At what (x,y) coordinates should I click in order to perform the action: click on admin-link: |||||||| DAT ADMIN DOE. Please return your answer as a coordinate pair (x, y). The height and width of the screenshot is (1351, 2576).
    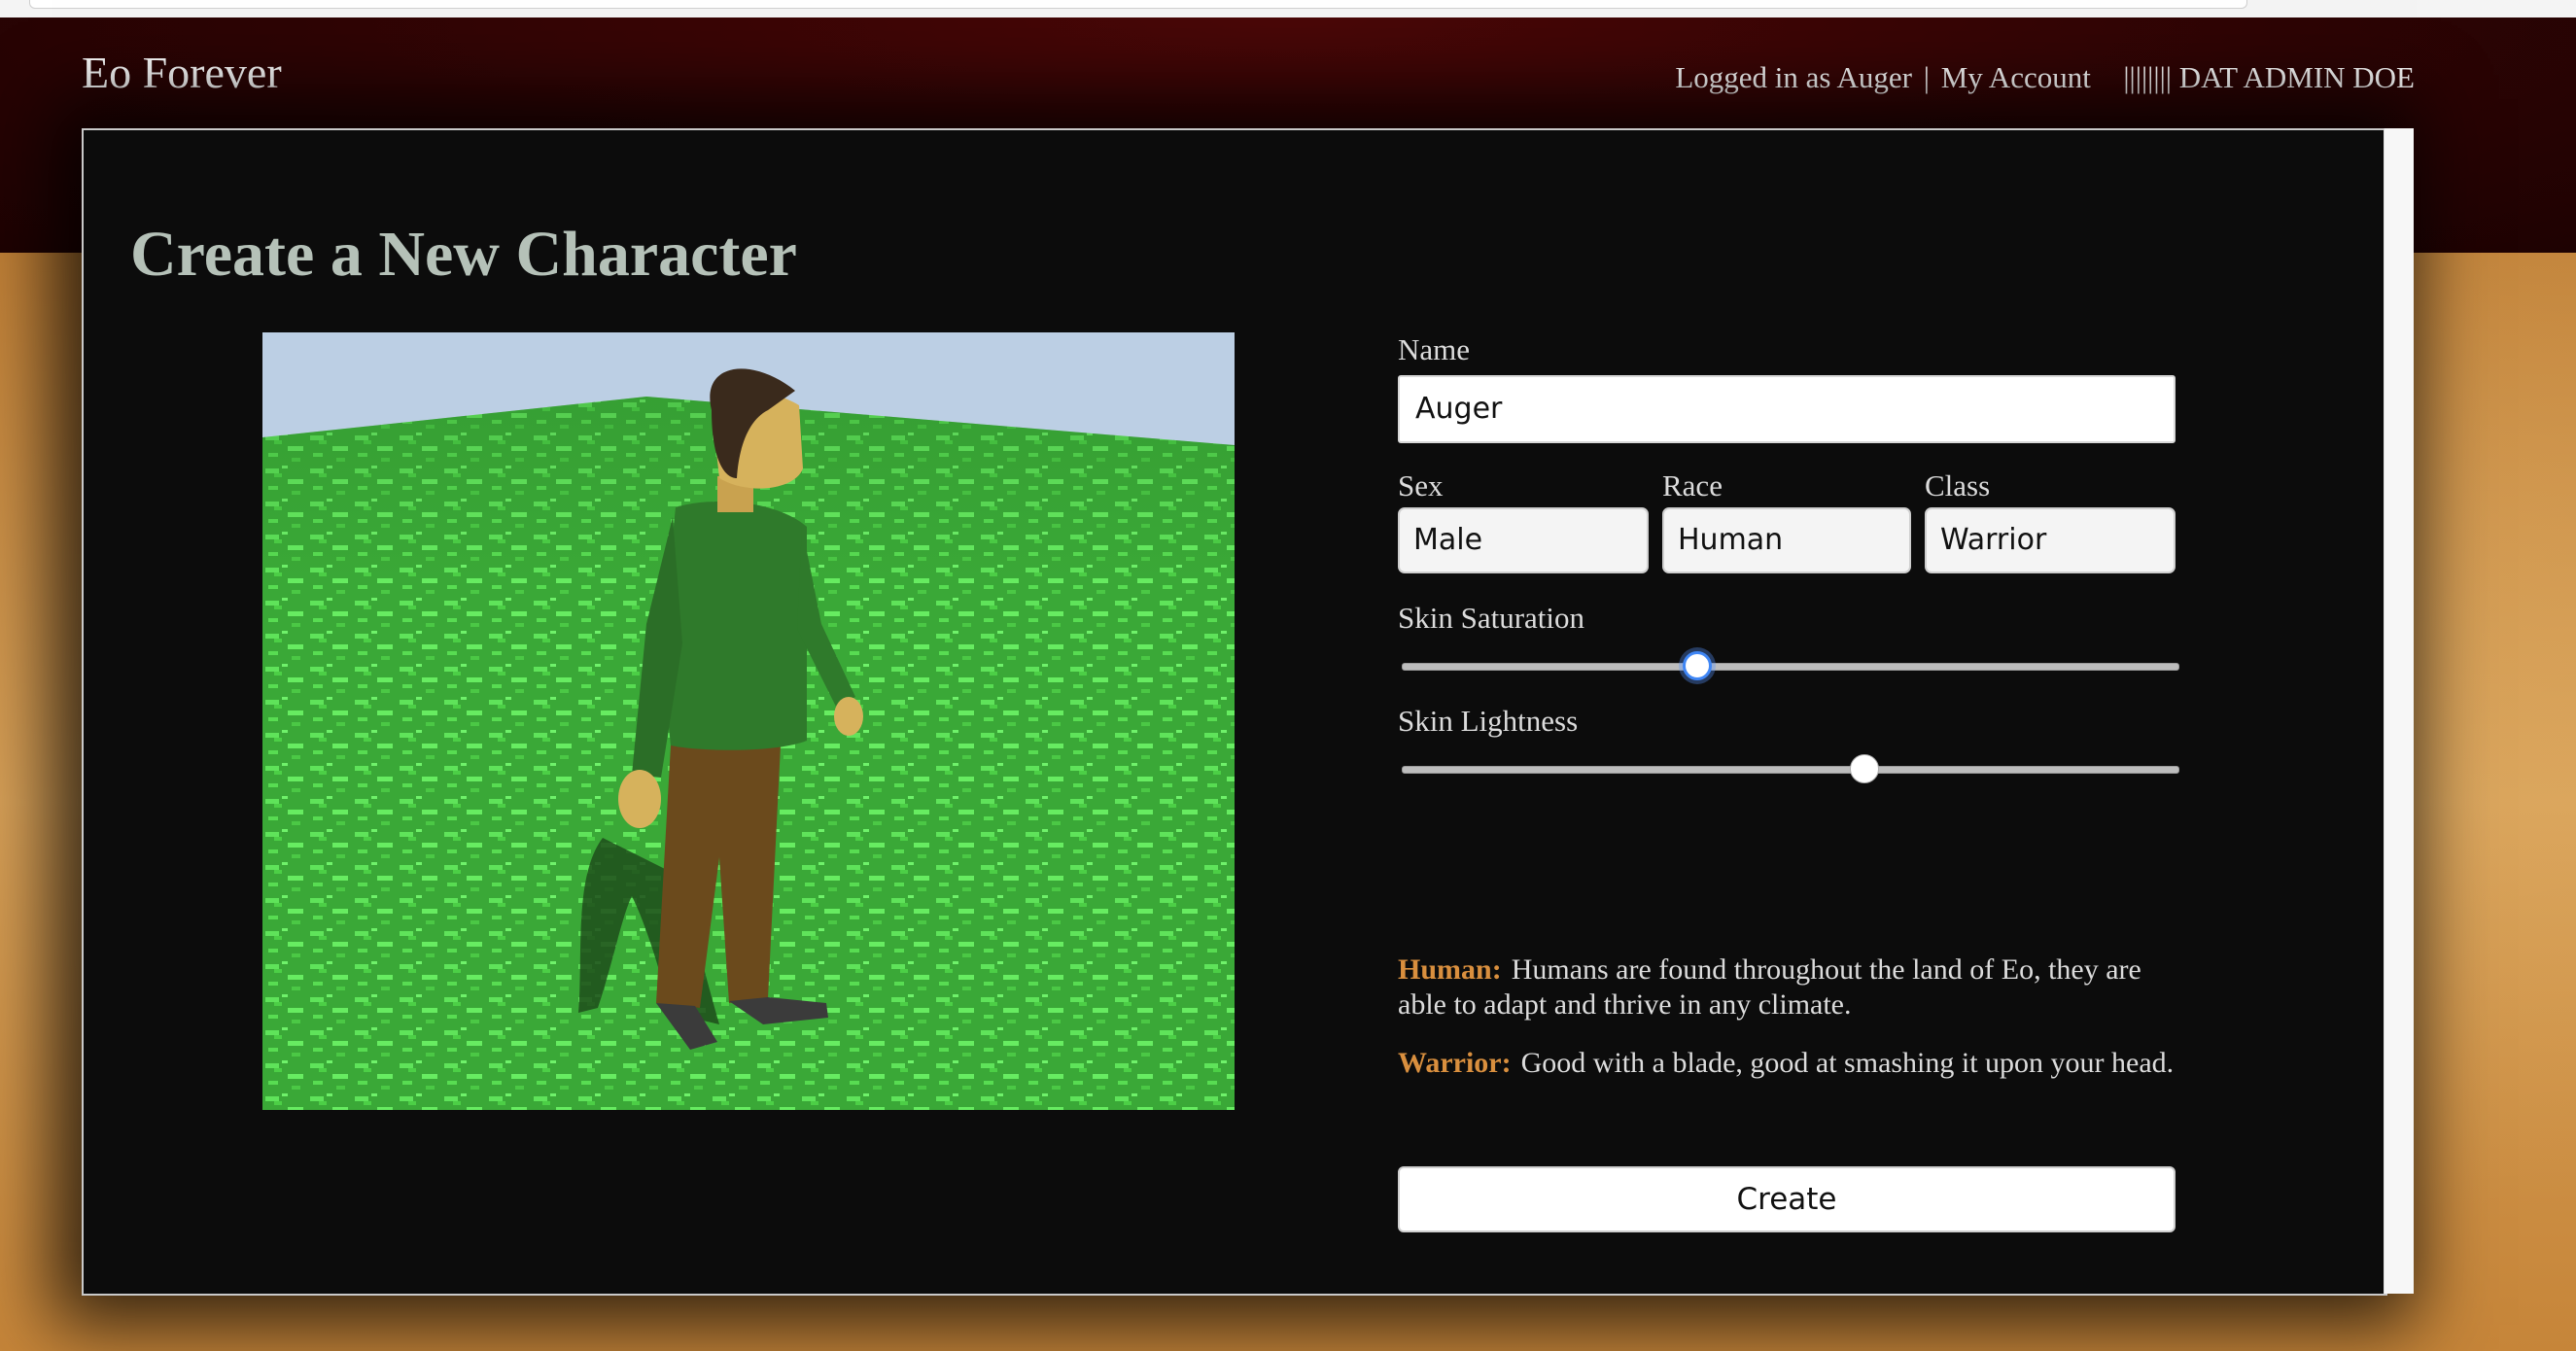
    Looking at the image, I should click on (2269, 77).